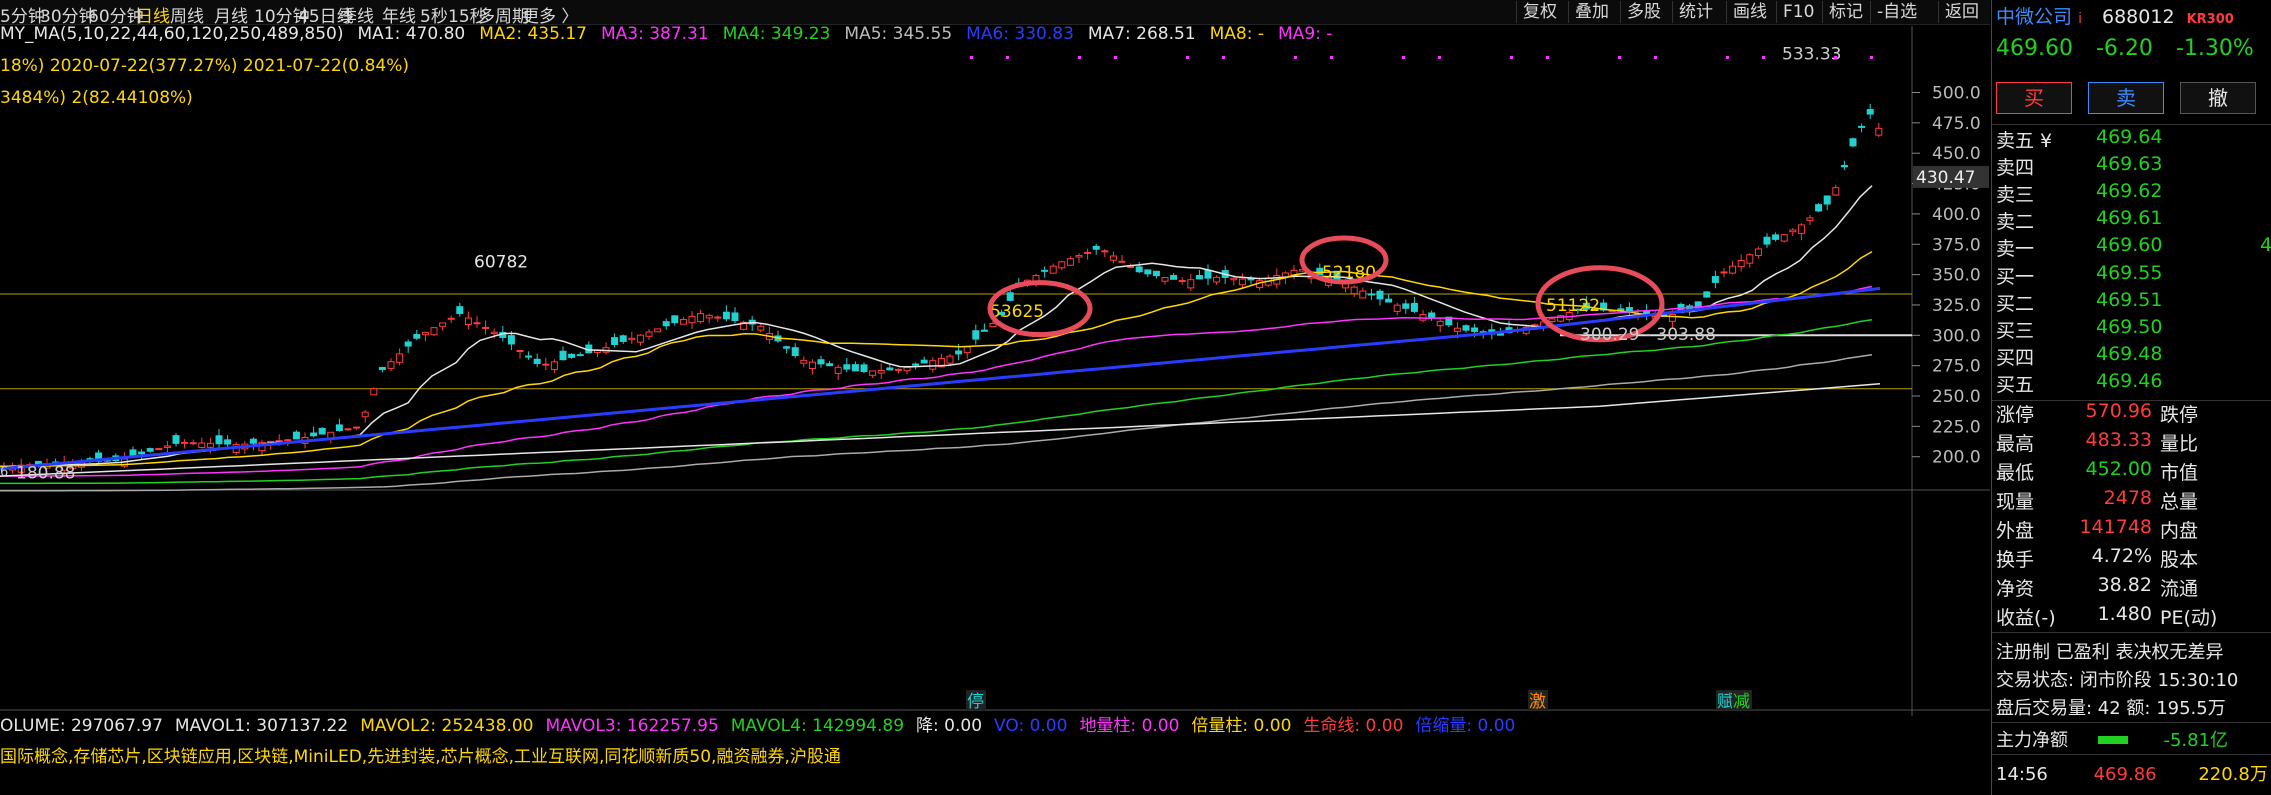  I want to click on toolbar-button: 叠加, so click(1591, 12).